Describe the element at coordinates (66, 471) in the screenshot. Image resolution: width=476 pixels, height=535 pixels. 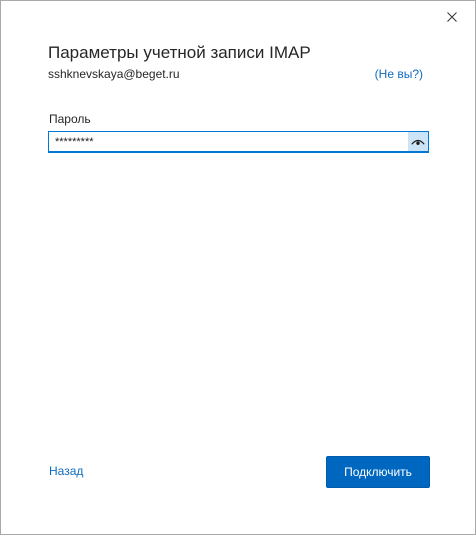
I see `back-link: Назад` at that location.